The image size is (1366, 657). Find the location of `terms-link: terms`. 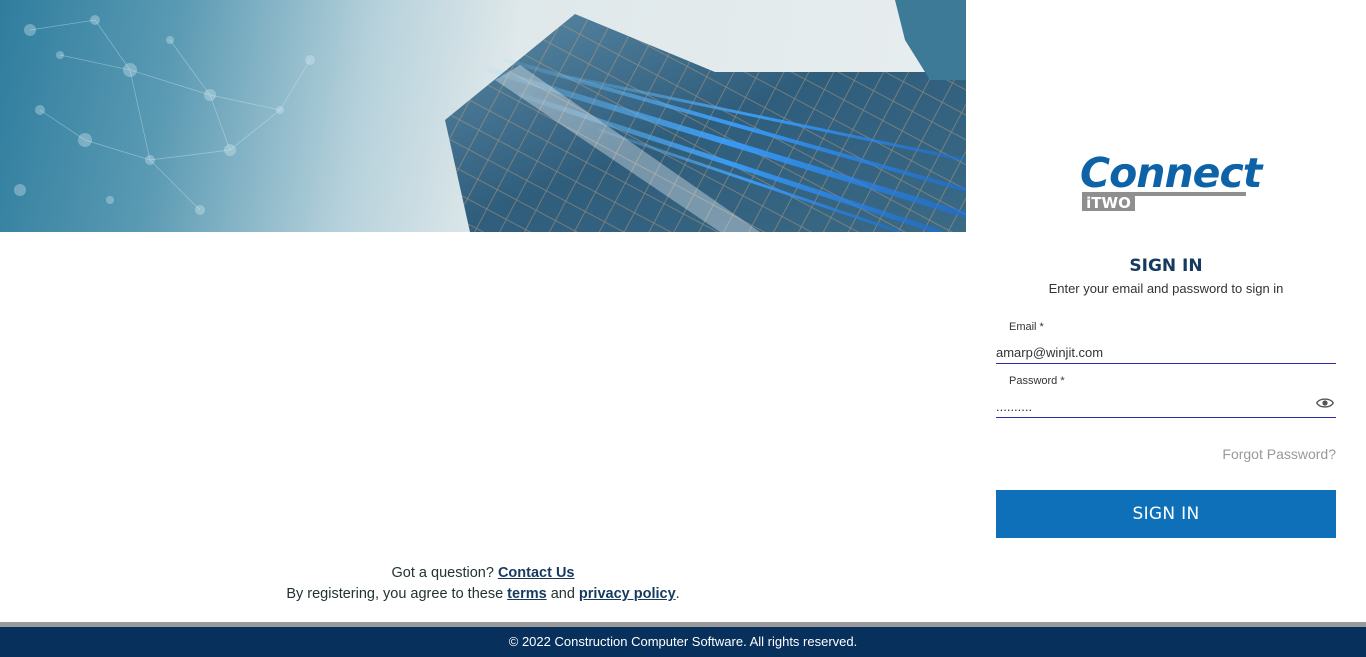

terms-link: terms is located at coordinates (527, 594).